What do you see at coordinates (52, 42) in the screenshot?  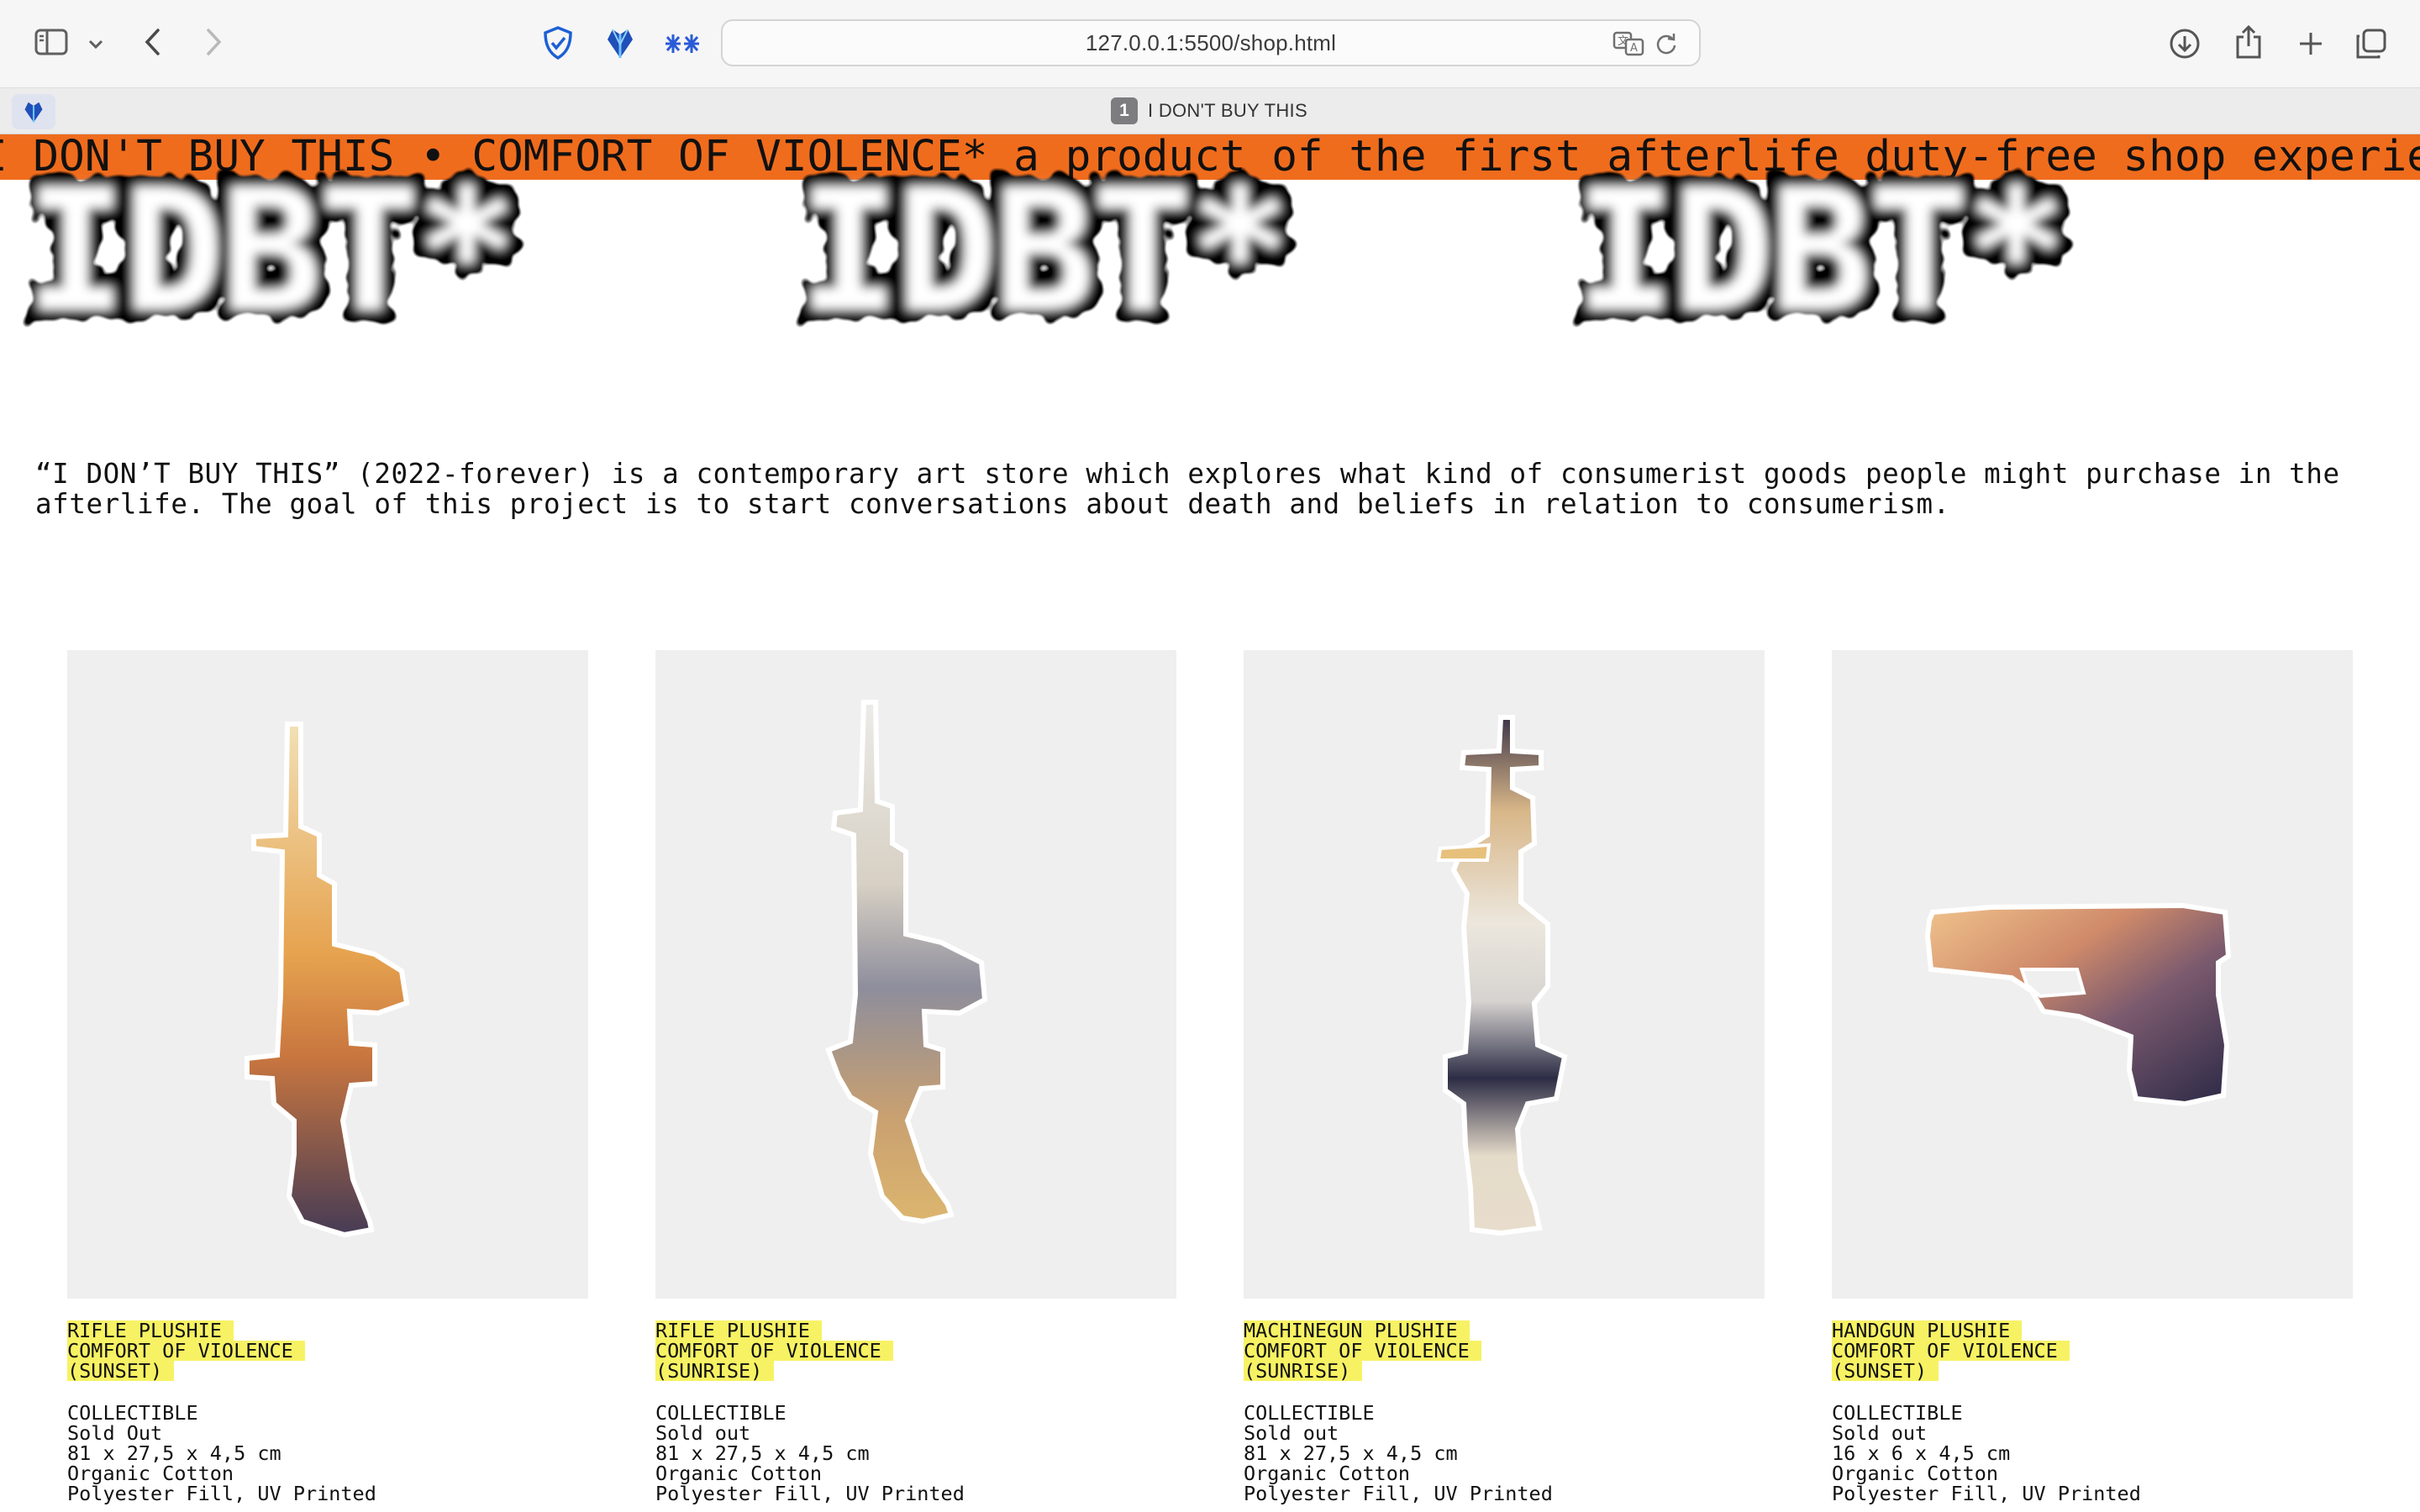 I see `sidebar-icon` at bounding box center [52, 42].